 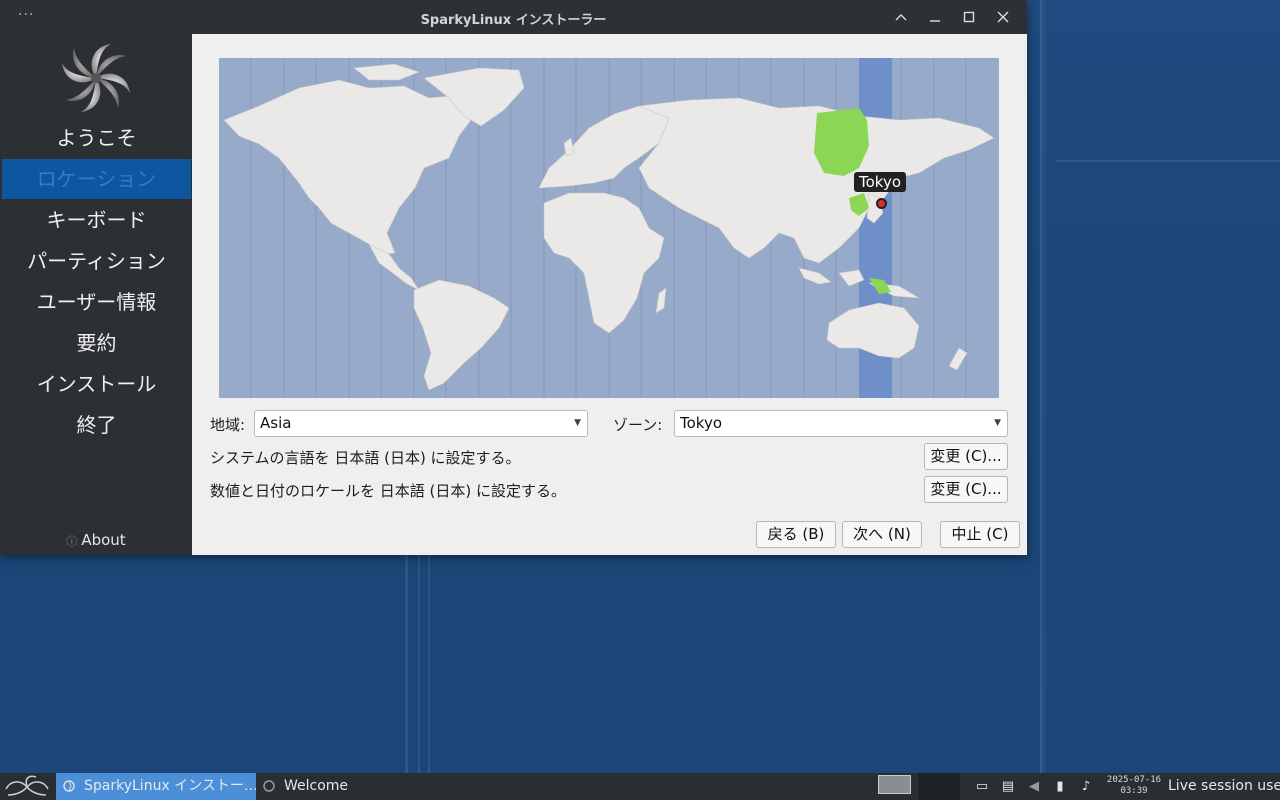 I want to click on sidebar-step-label: ユーザー情報, so click(x=96, y=302).